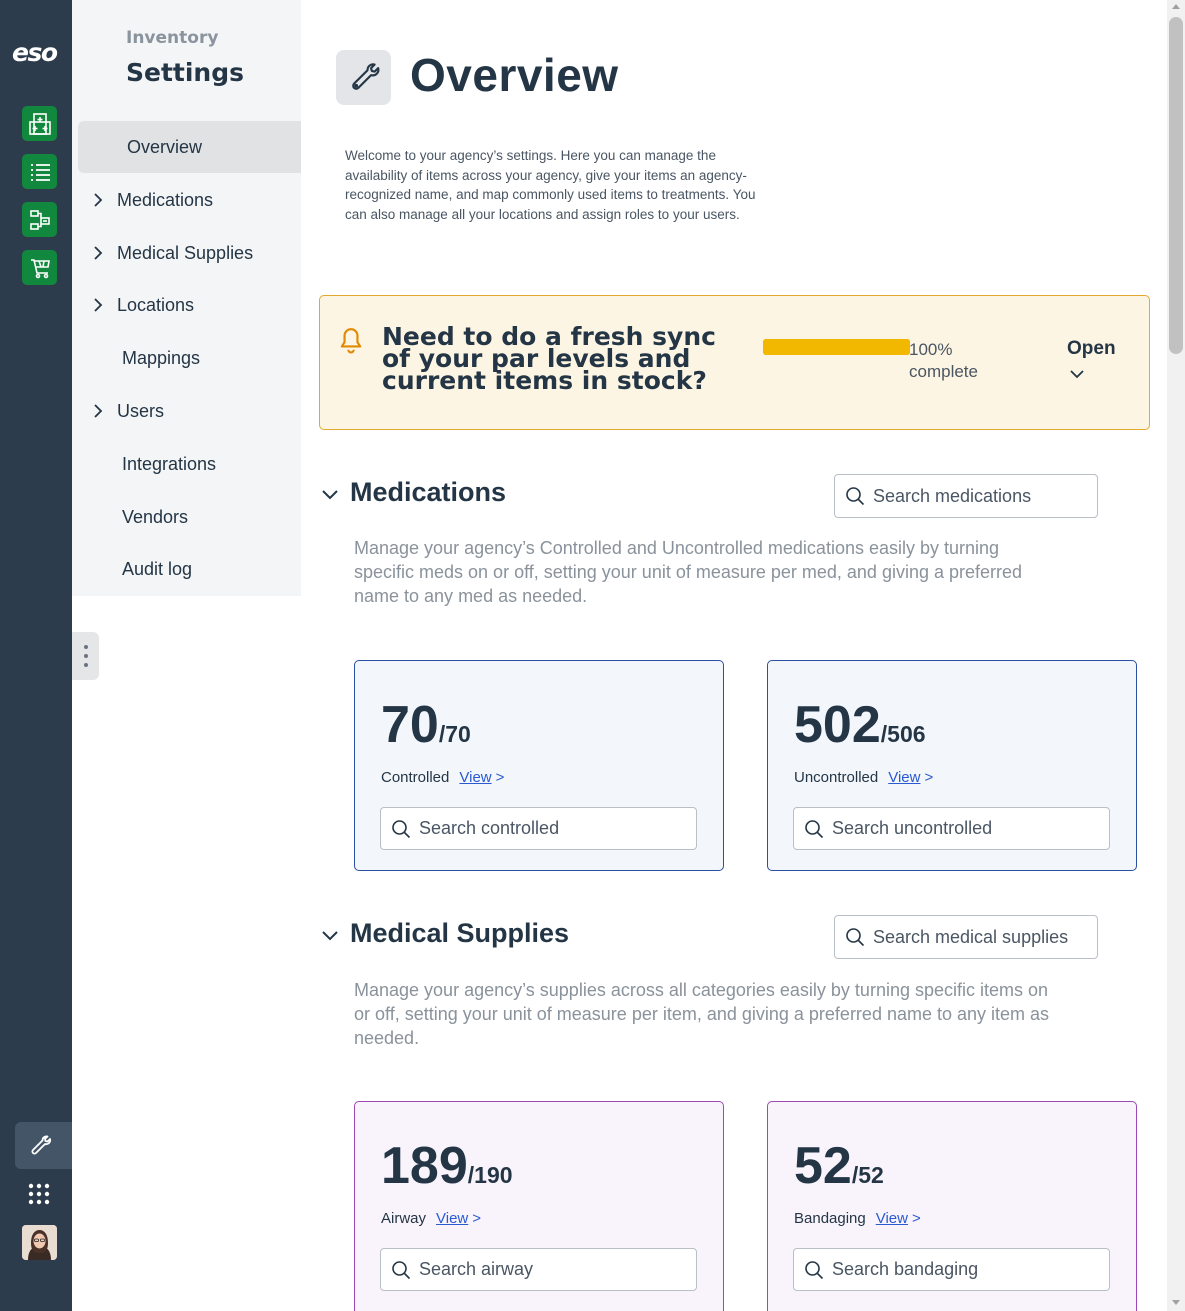 The image size is (1185, 1311). I want to click on app-rail: eso, so click(36, 655).